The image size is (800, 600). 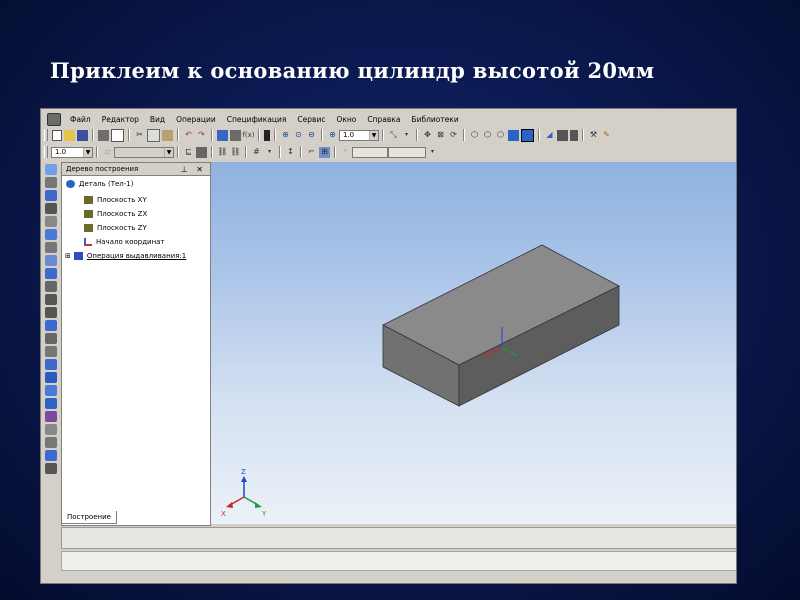 I want to click on tool-hole-icon, so click(x=51, y=312).